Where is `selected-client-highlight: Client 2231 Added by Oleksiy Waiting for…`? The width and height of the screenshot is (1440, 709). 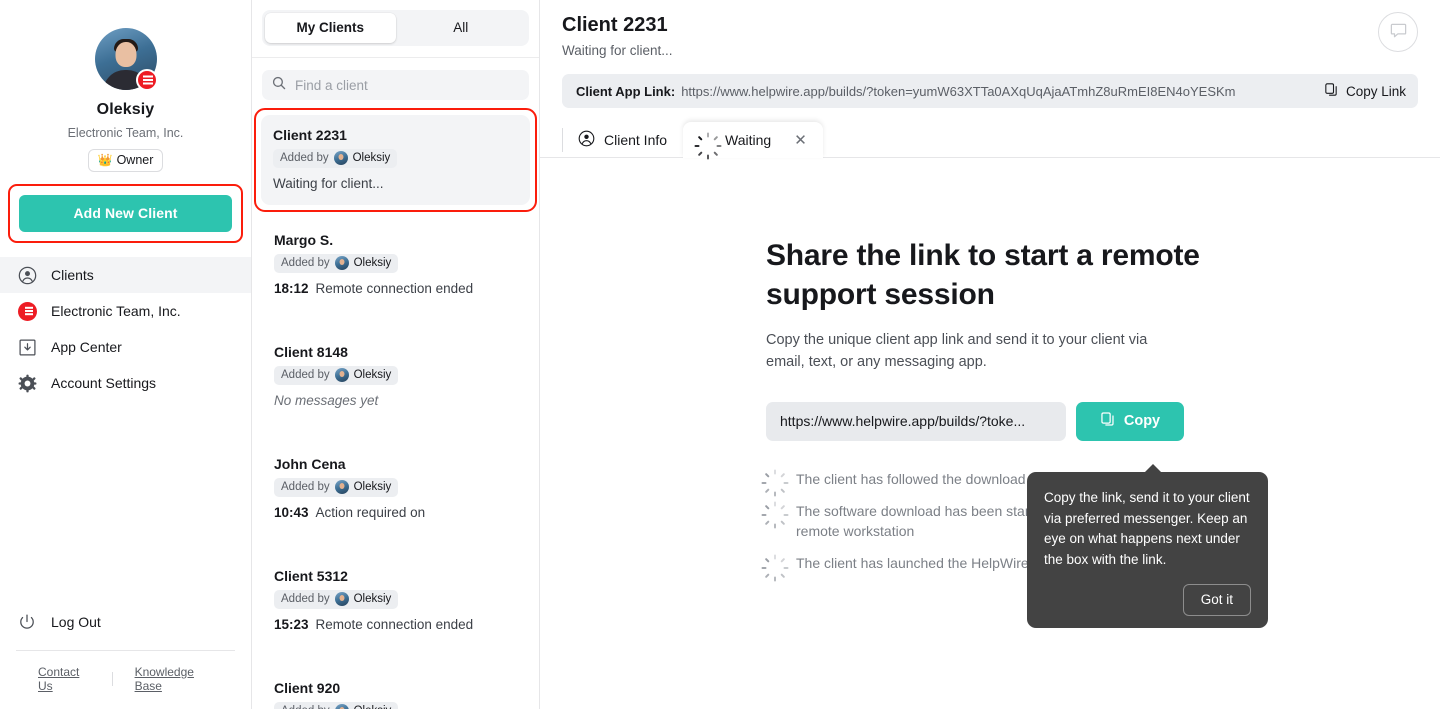 selected-client-highlight: Client 2231 Added by Oleksiy Waiting for… is located at coordinates (395, 160).